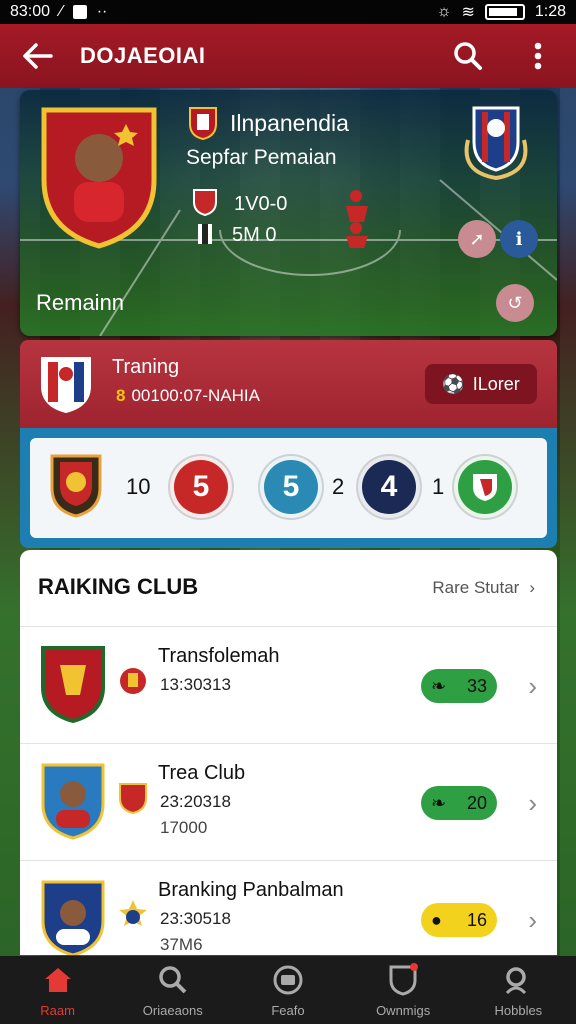 The image size is (576, 1024). I want to click on refresh-icon: ↺, so click(515, 302).